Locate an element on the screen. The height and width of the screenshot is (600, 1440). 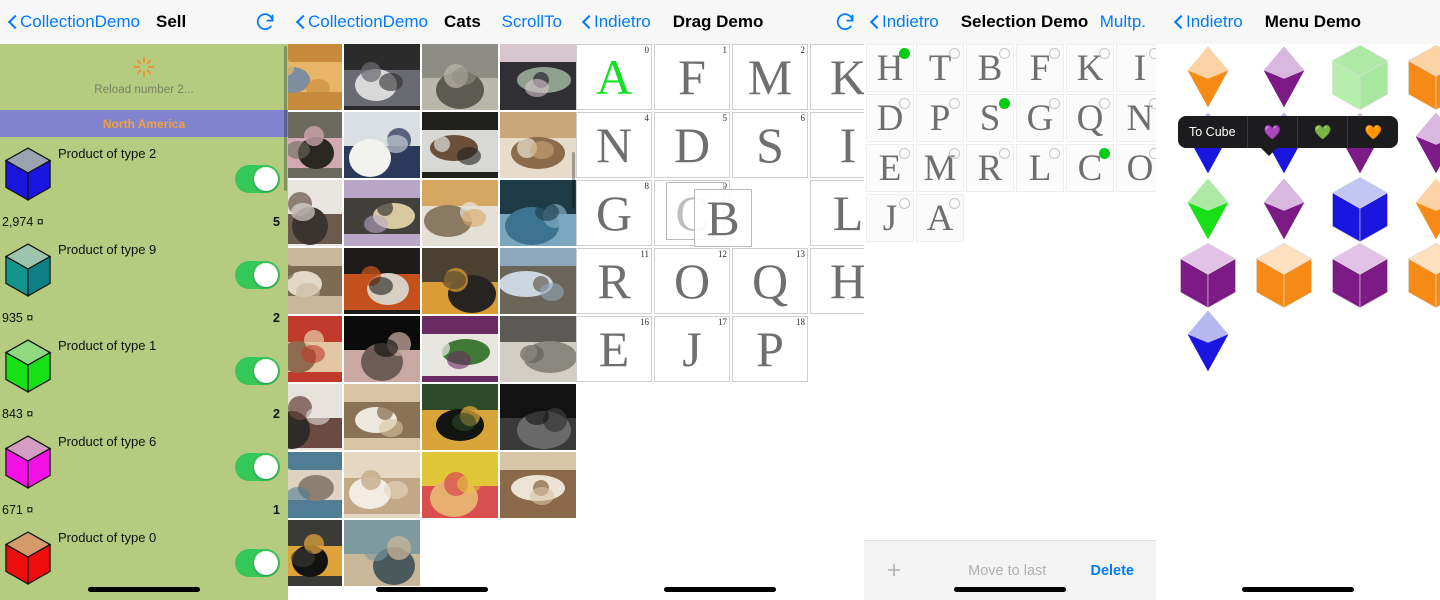
dragging-tile: B is located at coordinates (723, 218).